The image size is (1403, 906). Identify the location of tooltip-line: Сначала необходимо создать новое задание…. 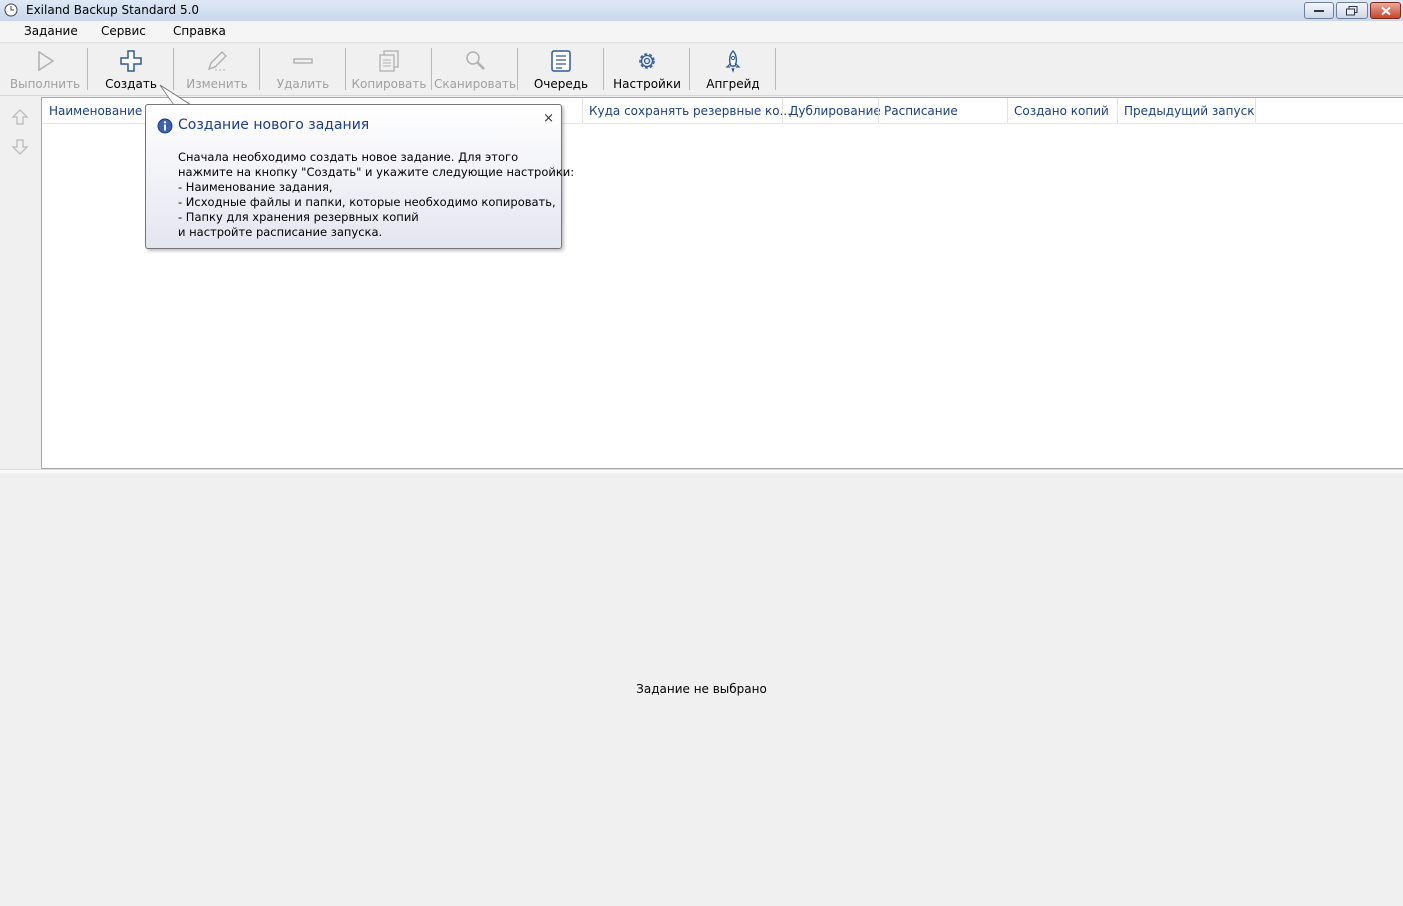
(348, 157).